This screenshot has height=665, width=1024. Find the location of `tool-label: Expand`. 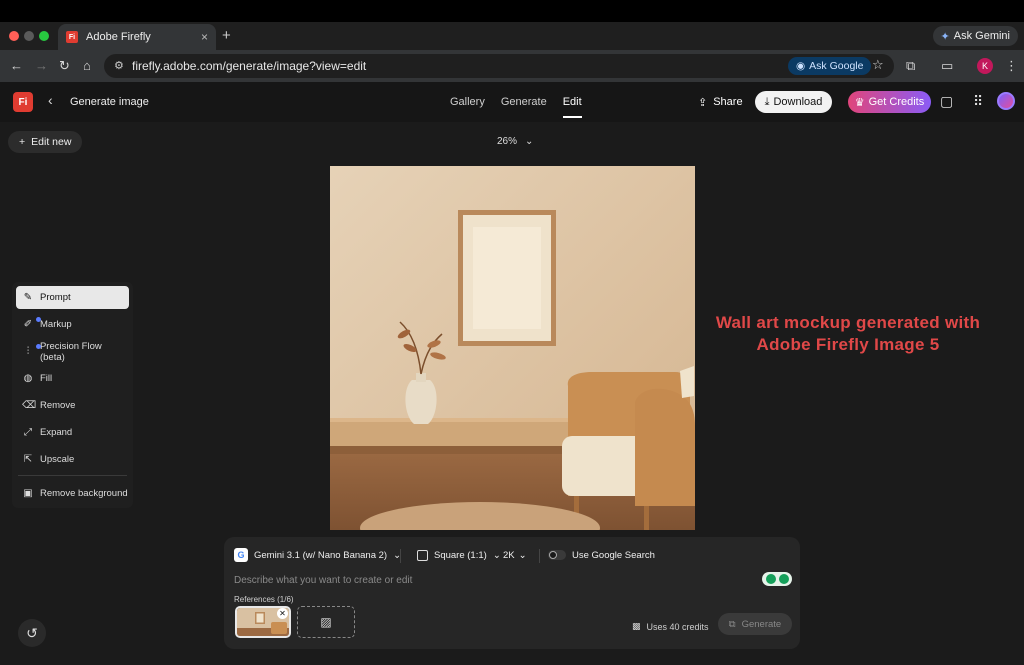

tool-label: Expand is located at coordinates (56, 432).